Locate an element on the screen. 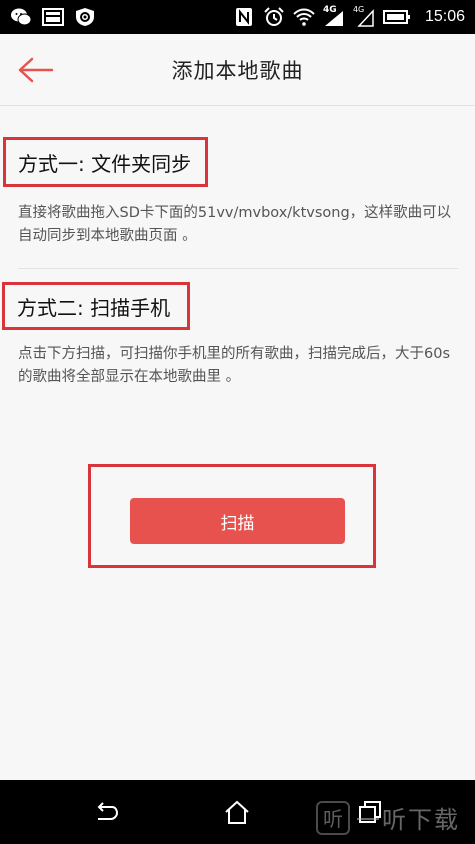 Image resolution: width=475 pixels, height=844 pixels. alarm-icon is located at coordinates (274, 17).